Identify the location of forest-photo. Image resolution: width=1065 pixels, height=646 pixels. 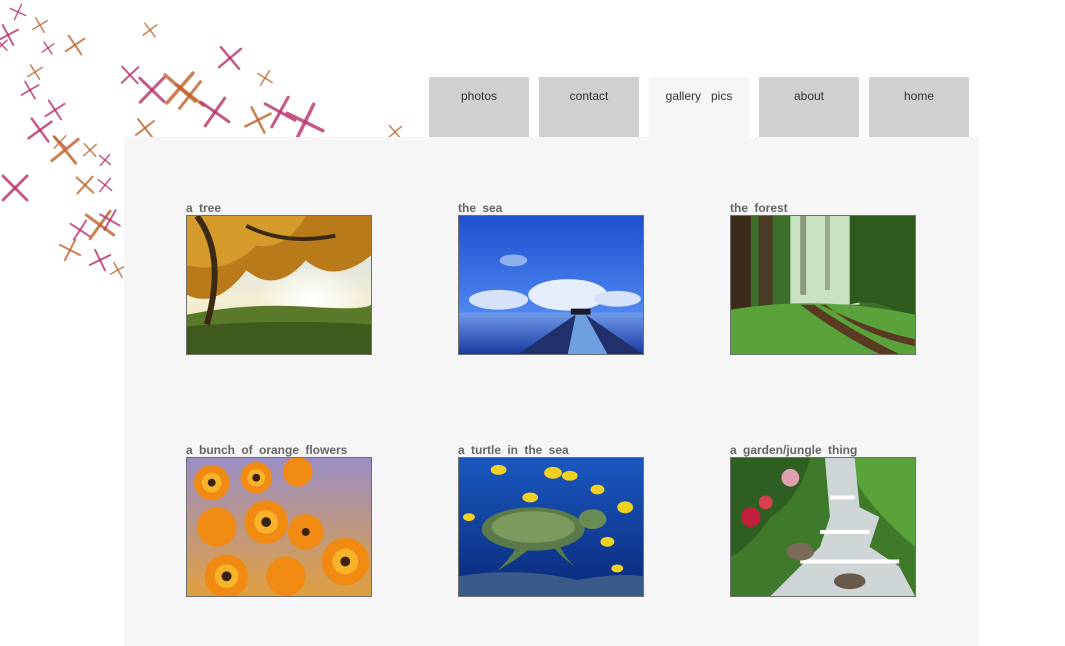
(823, 285).